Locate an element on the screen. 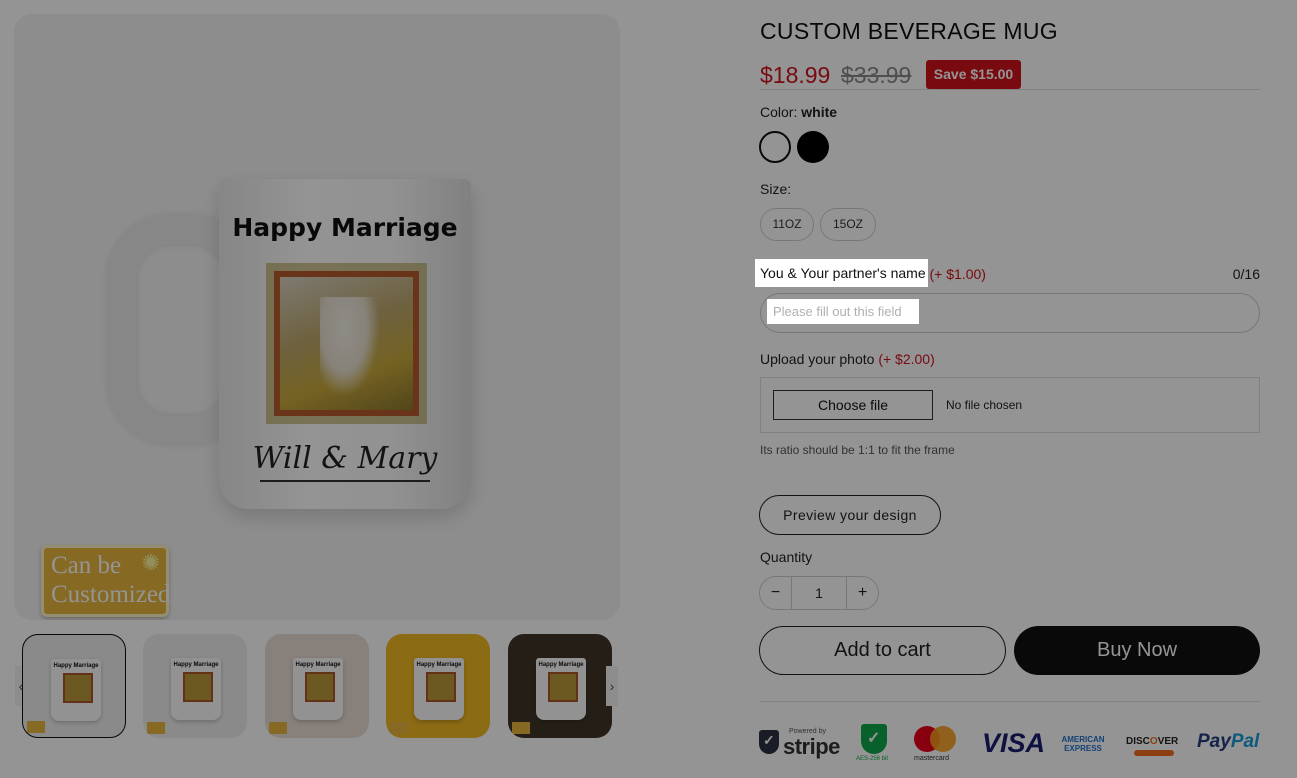  mug-body: Happy Marriage Will & Mary is located at coordinates (345, 344).